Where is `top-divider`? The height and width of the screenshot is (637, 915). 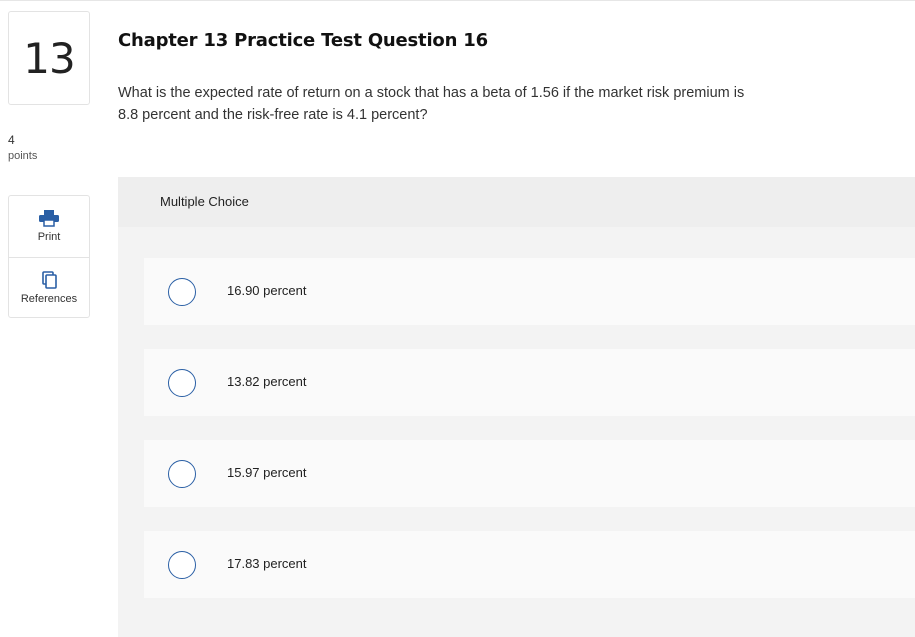
top-divider is located at coordinates (457, 0).